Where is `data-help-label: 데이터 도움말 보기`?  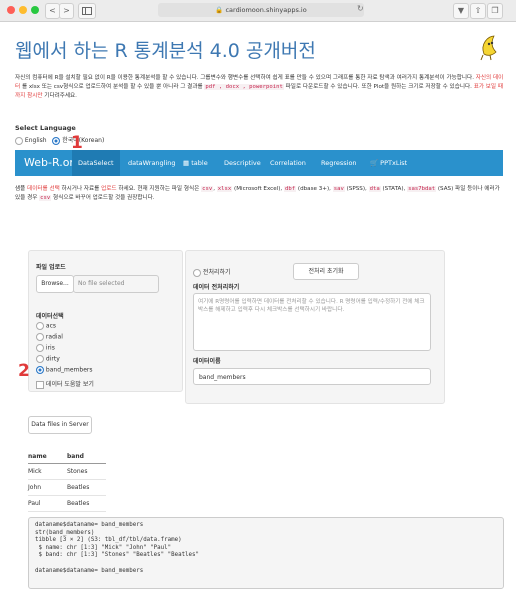 data-help-label: 데이터 도움말 보기 is located at coordinates (69, 384).